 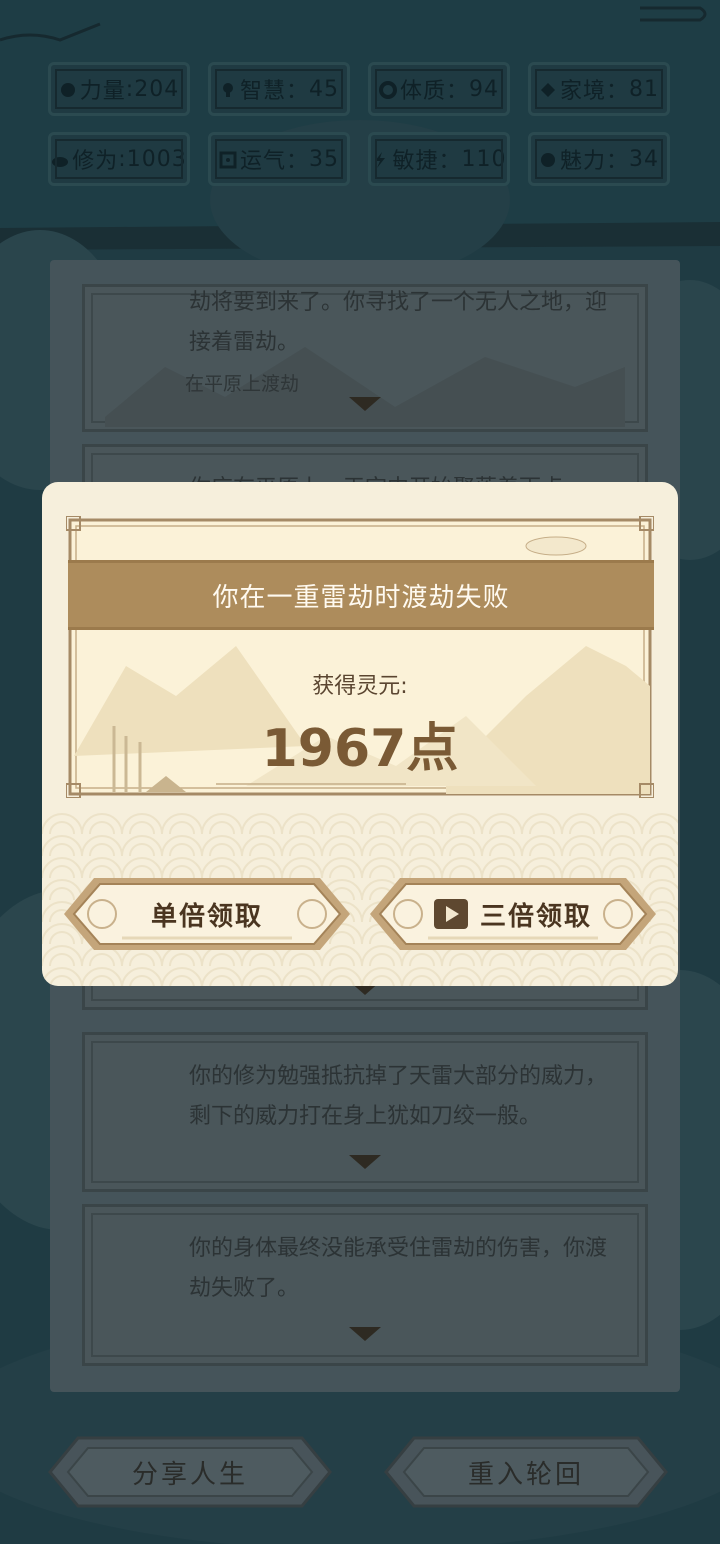 What do you see at coordinates (398, 1096) in the screenshot?
I see `event-text: 你的修为勉强抵抗掉了天雷大部分的威力，剩下的威力打在身上犹如刀绞一般。` at bounding box center [398, 1096].